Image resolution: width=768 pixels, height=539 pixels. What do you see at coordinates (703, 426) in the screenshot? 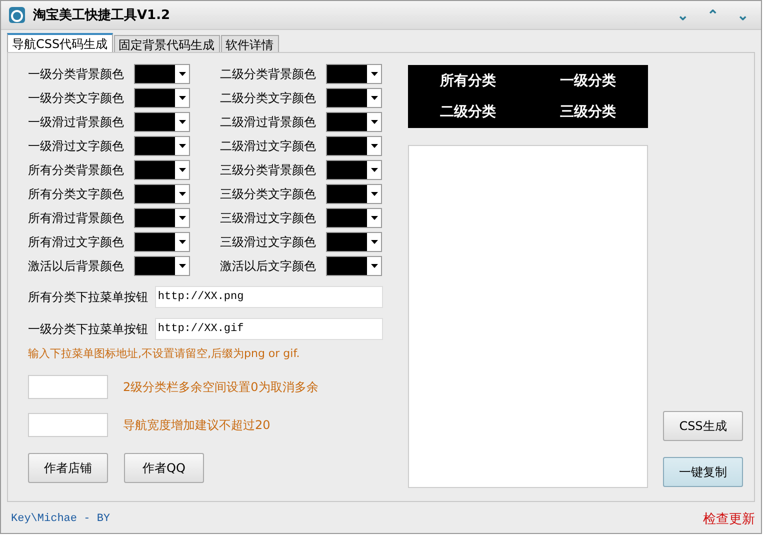
I see `action-button: CSS生成` at bounding box center [703, 426].